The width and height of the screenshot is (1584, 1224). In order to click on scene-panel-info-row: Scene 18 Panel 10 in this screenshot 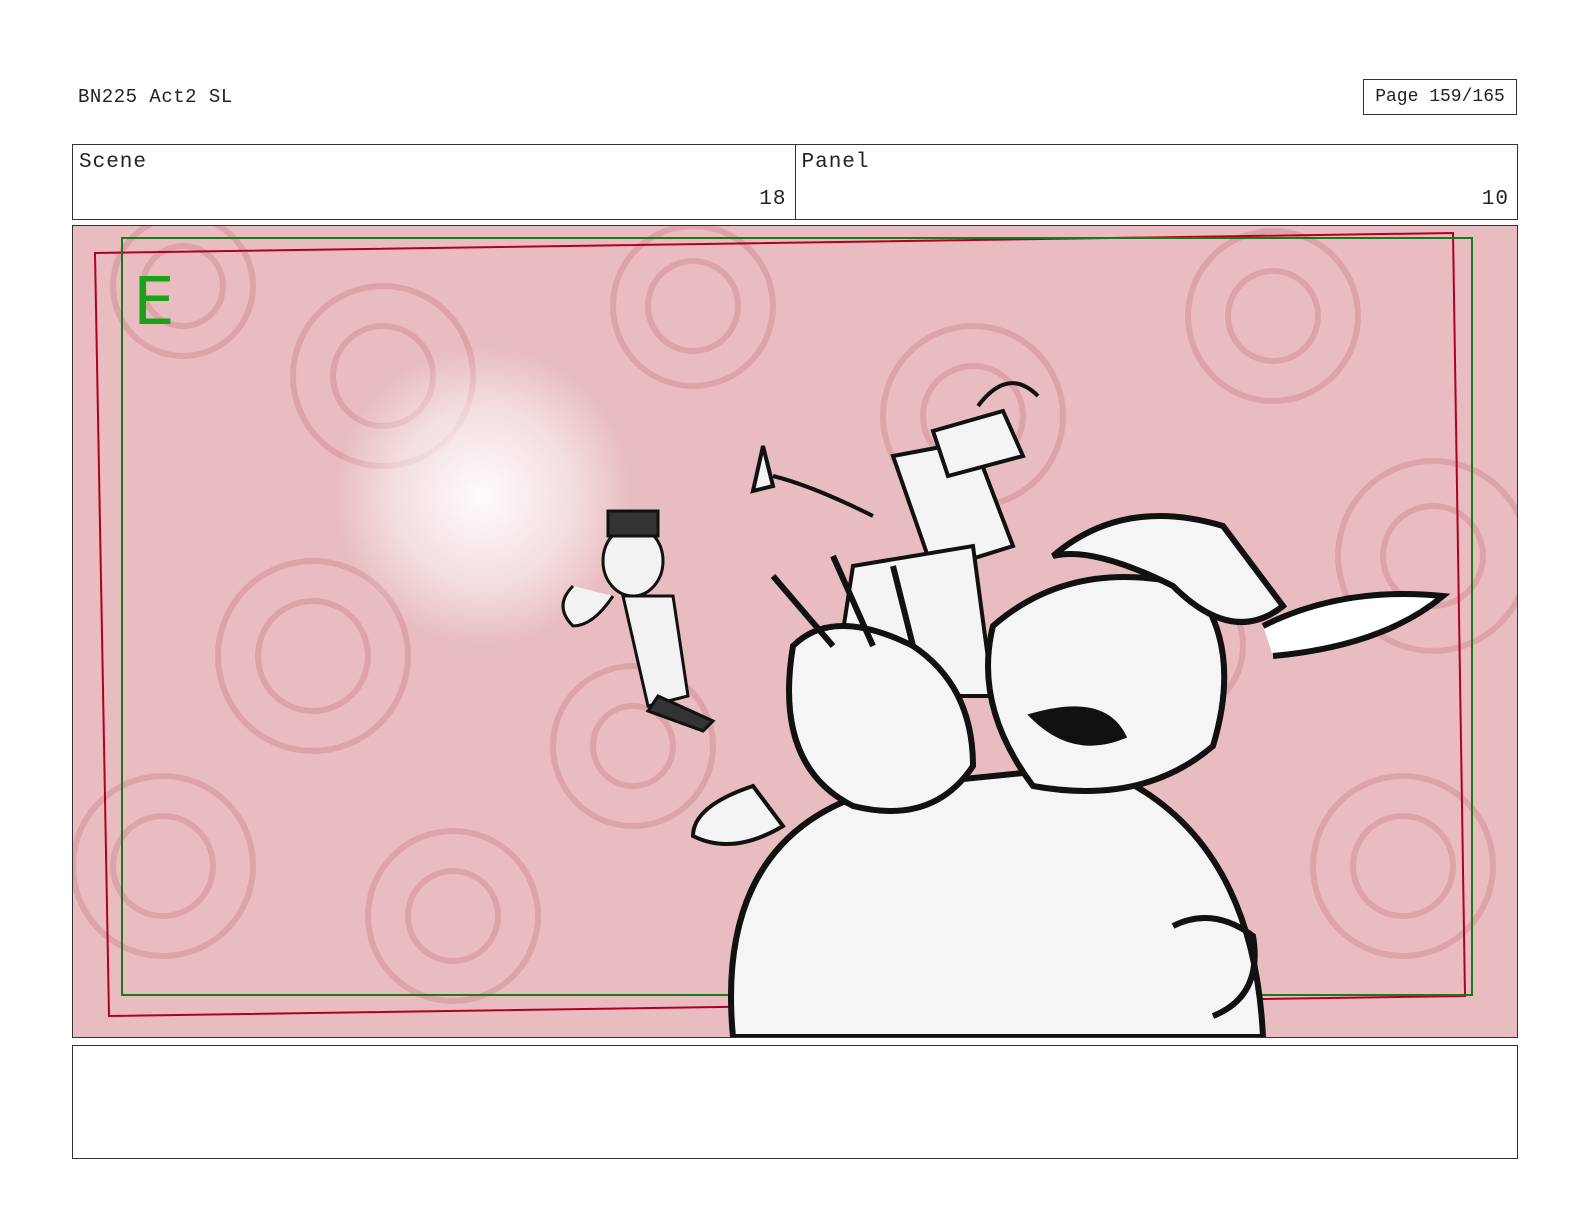, I will do `click(795, 182)`.